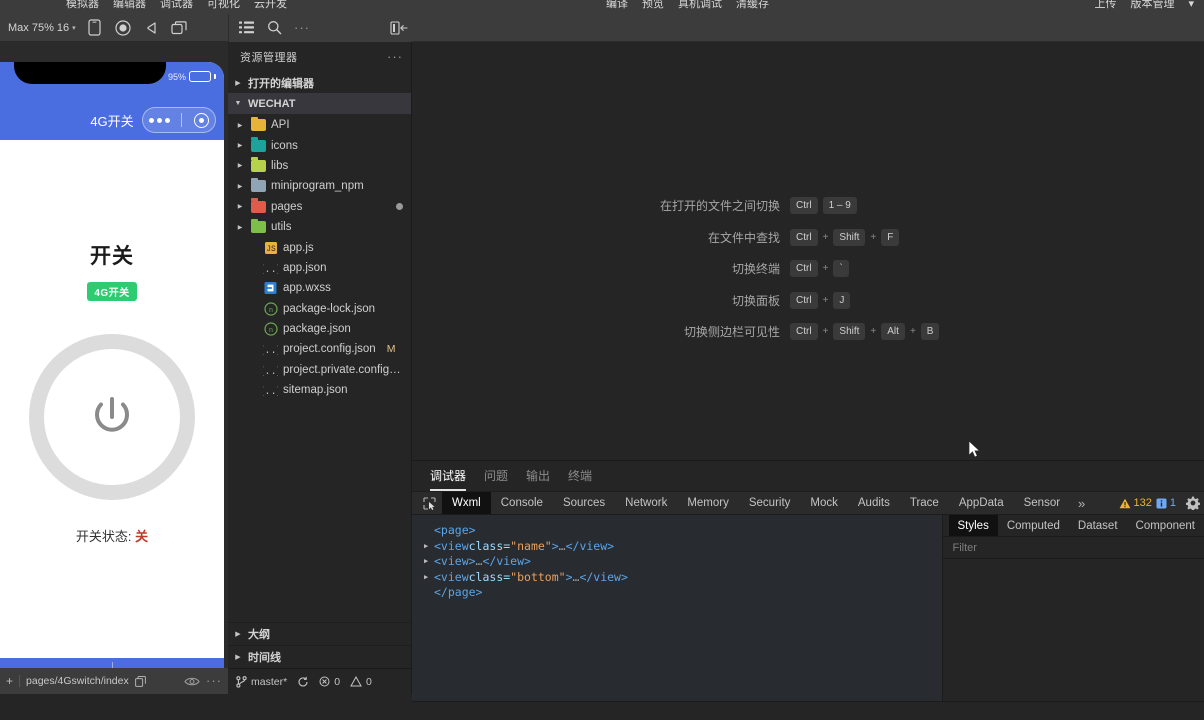  What do you see at coordinates (399, 28) in the screenshot?
I see `split-panel-icon` at bounding box center [399, 28].